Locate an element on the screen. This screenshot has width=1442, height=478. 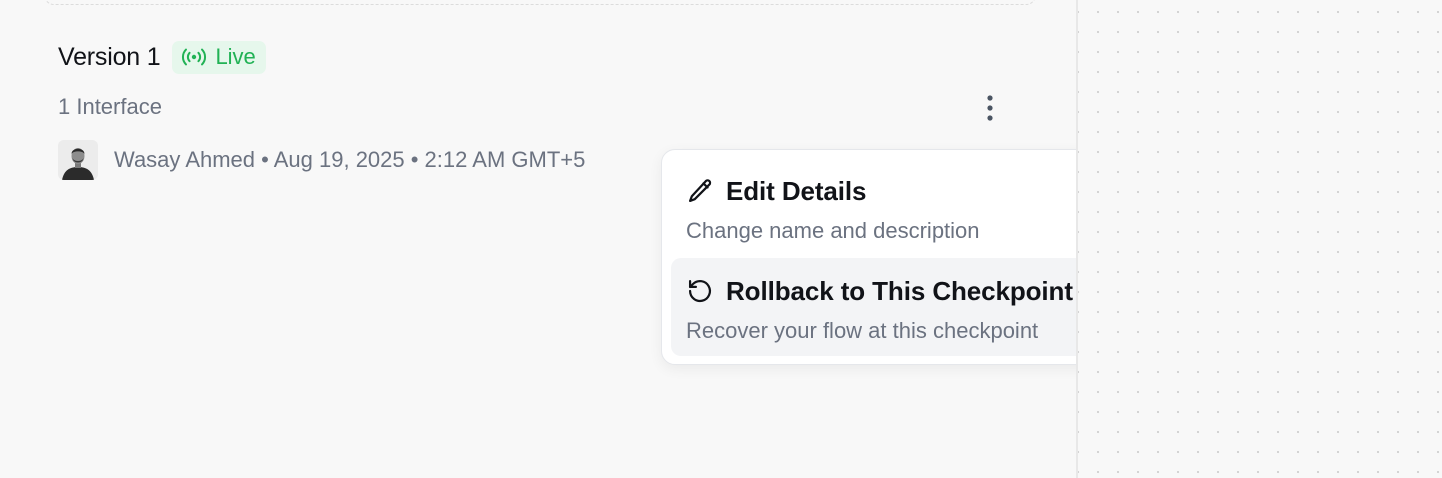
version-title: Version 1 is located at coordinates (109, 56).